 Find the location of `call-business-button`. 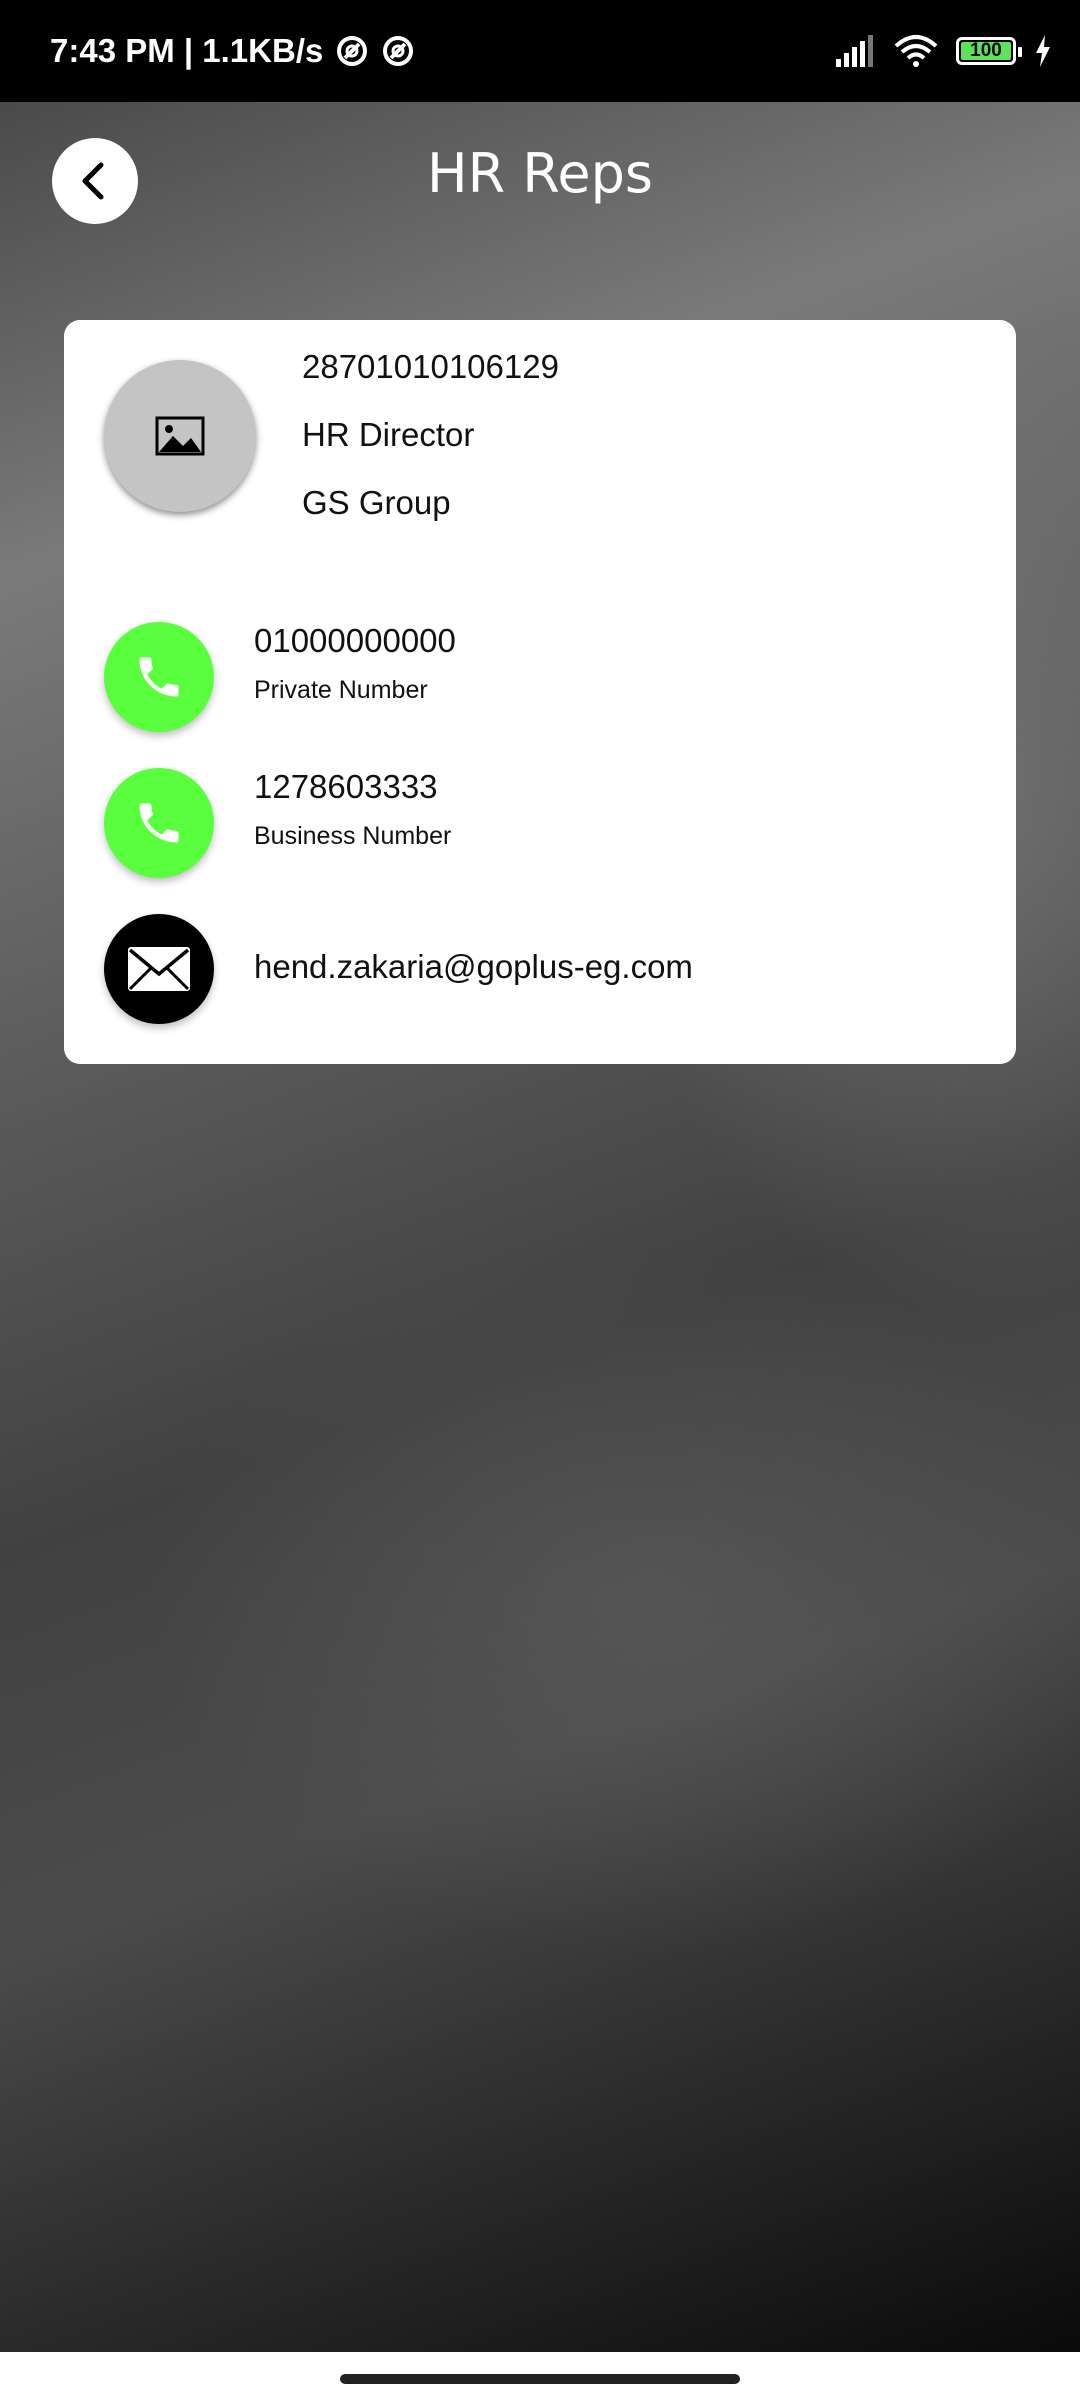

call-business-button is located at coordinates (159, 823).